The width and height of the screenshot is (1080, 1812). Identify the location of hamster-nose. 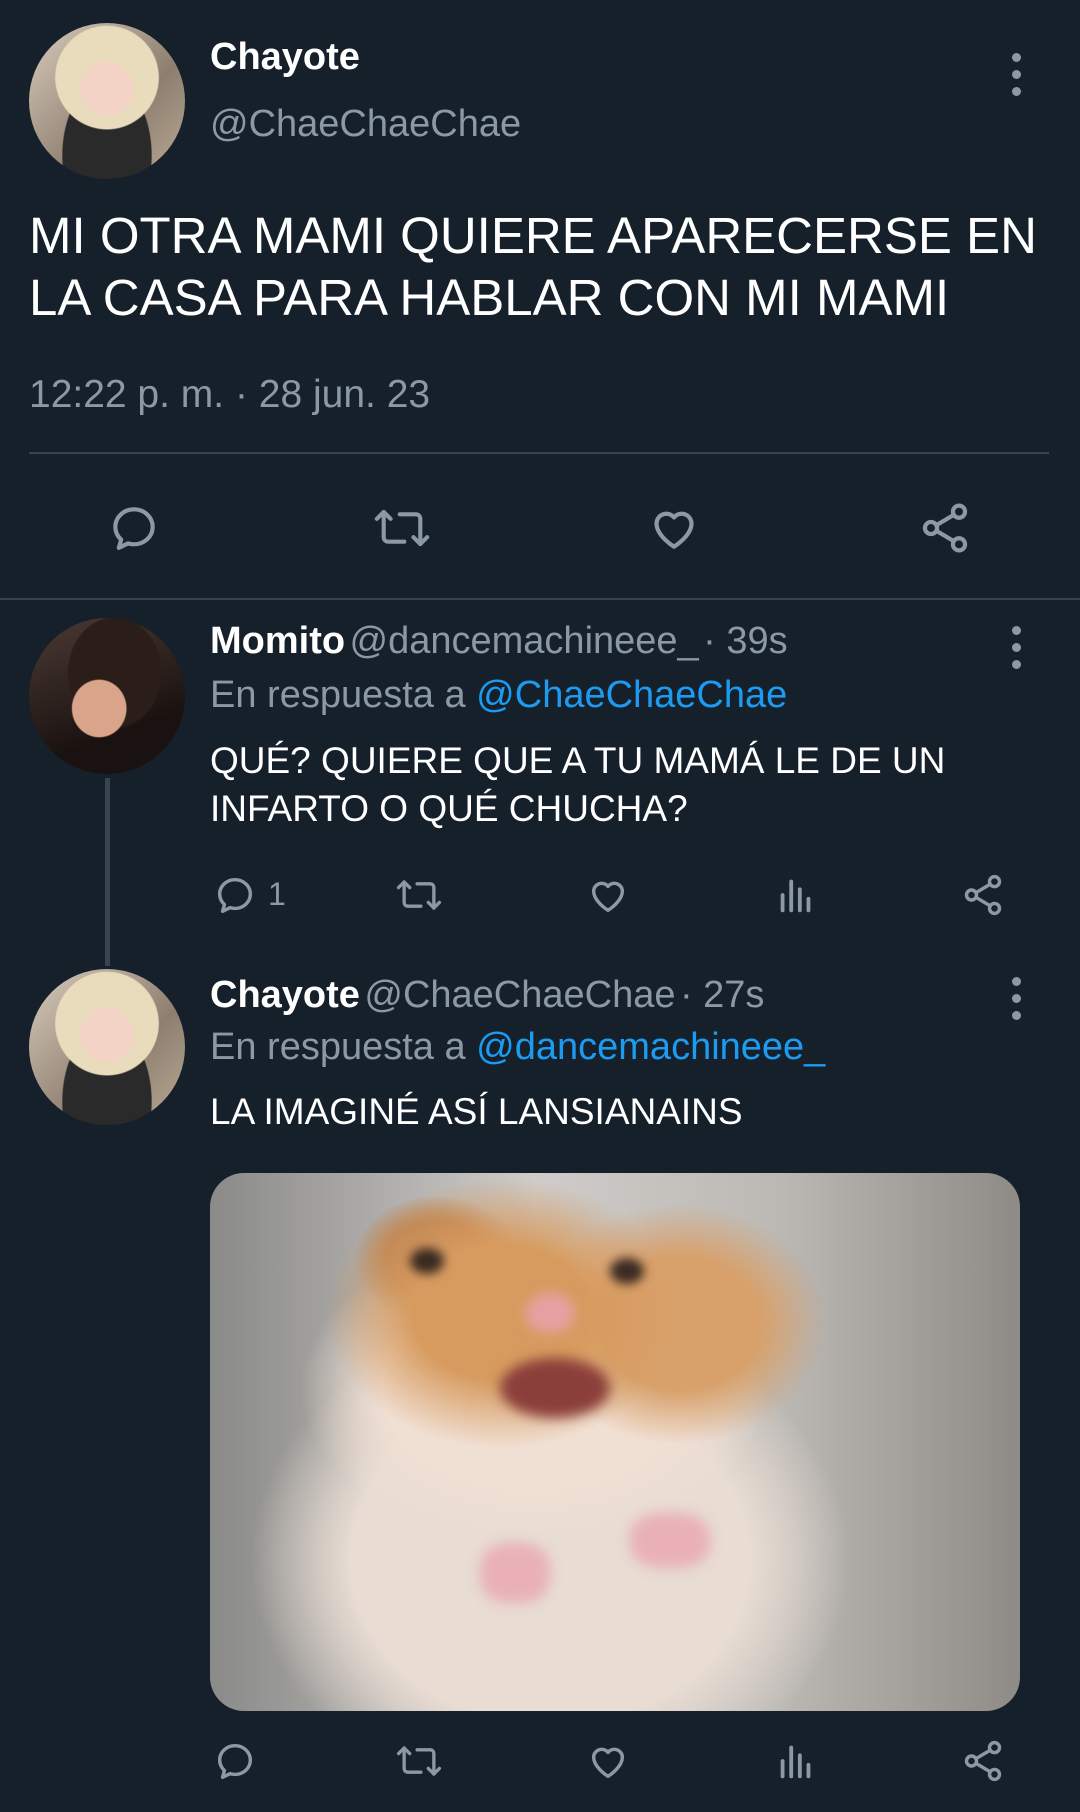
(550, 1313).